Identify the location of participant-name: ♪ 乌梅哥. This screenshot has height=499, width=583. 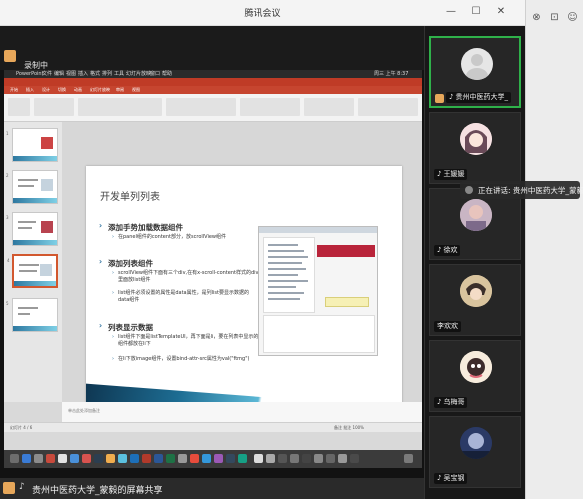
(451, 402).